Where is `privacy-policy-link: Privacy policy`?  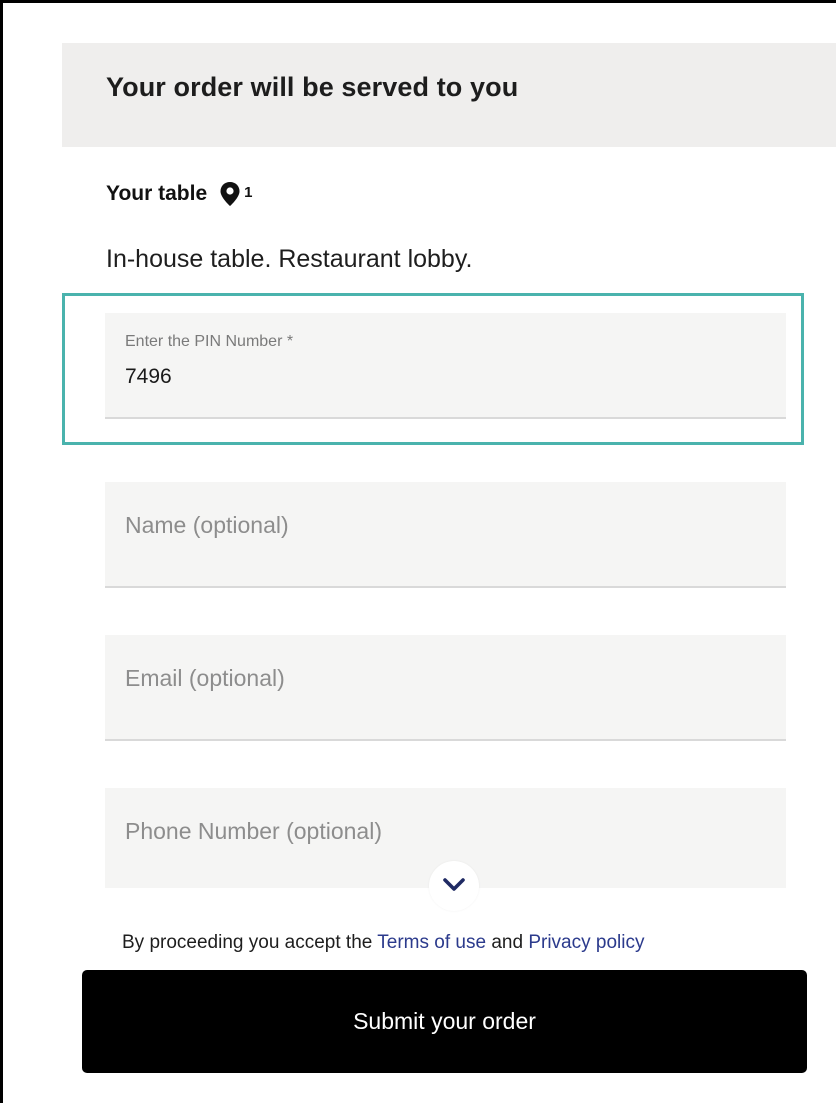 privacy-policy-link: Privacy policy is located at coordinates (586, 942).